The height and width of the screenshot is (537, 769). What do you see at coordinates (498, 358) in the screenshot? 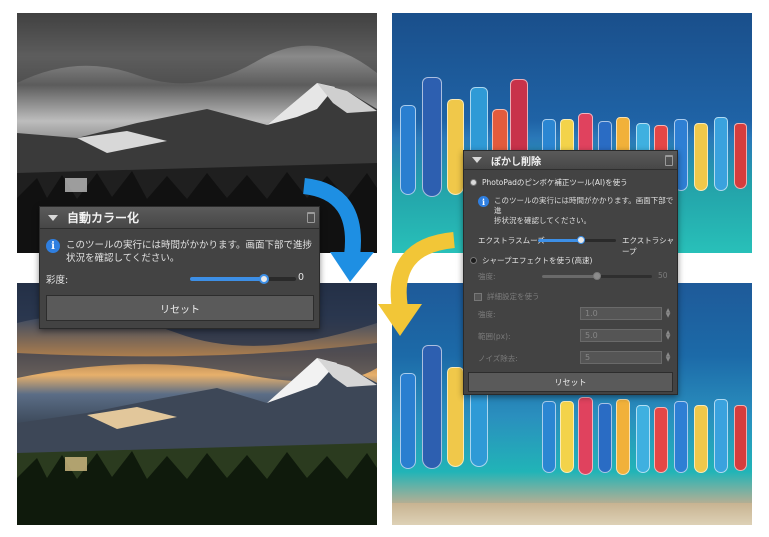
I see `field-label: ノイズ除去:` at bounding box center [498, 358].